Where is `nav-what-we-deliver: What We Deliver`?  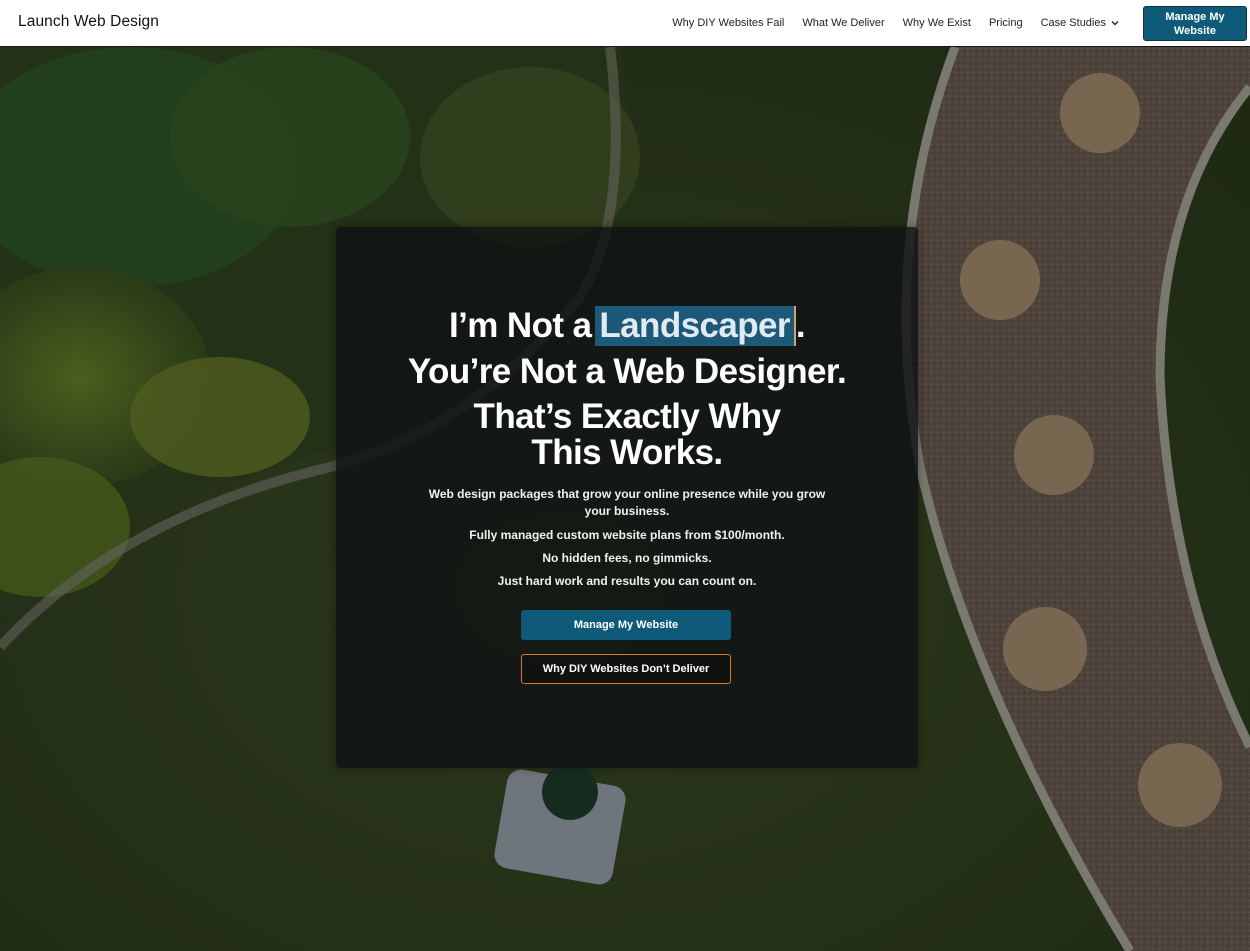 nav-what-we-deliver: What We Deliver is located at coordinates (843, 23).